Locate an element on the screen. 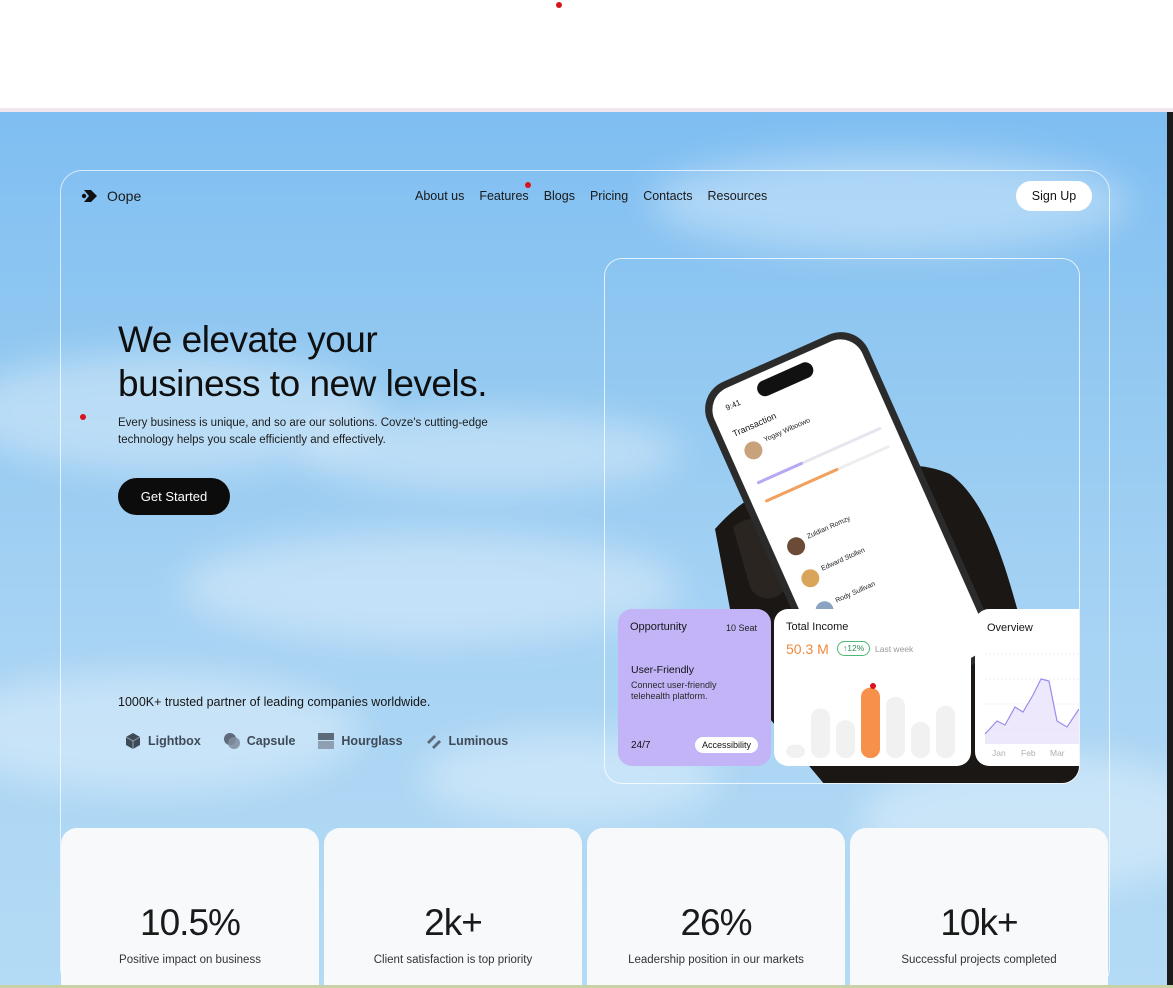 The image size is (1173, 988). stat-card-2: 2k+ Client satisfaction is top priority is located at coordinates (453, 907).